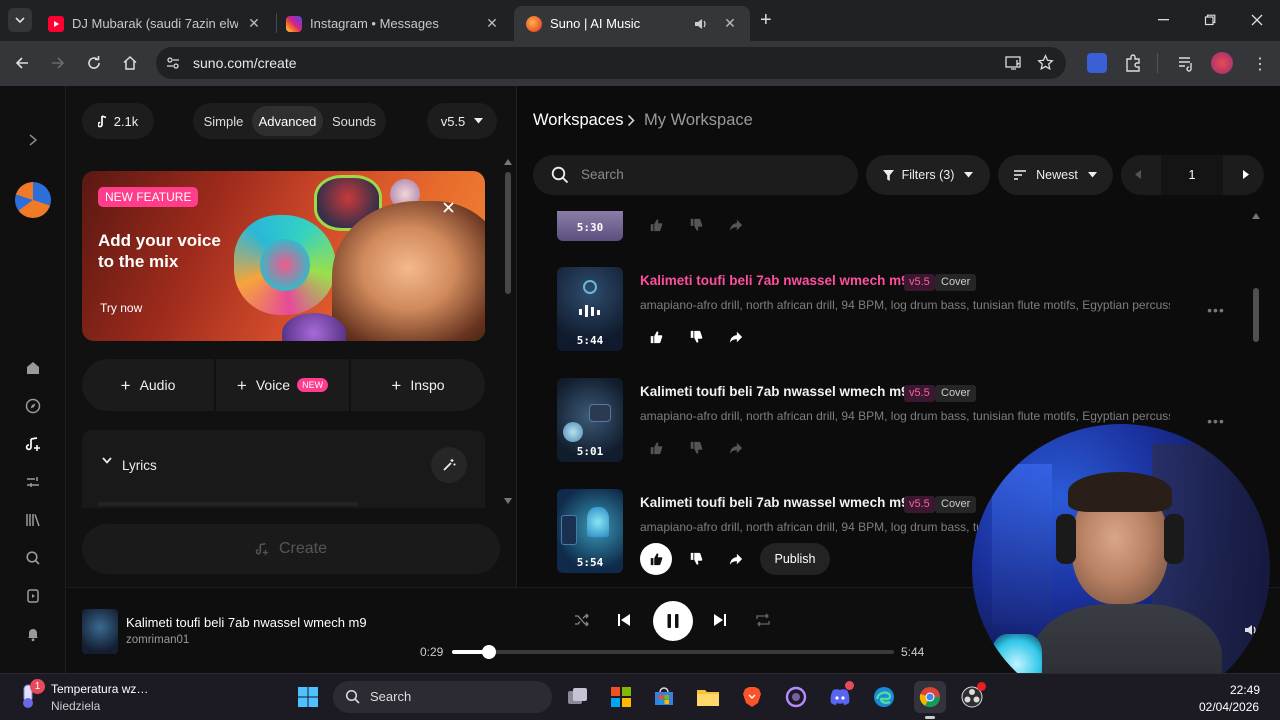  What do you see at coordinates (1245, 690) in the screenshot?
I see `clock-time: 22:49` at bounding box center [1245, 690].